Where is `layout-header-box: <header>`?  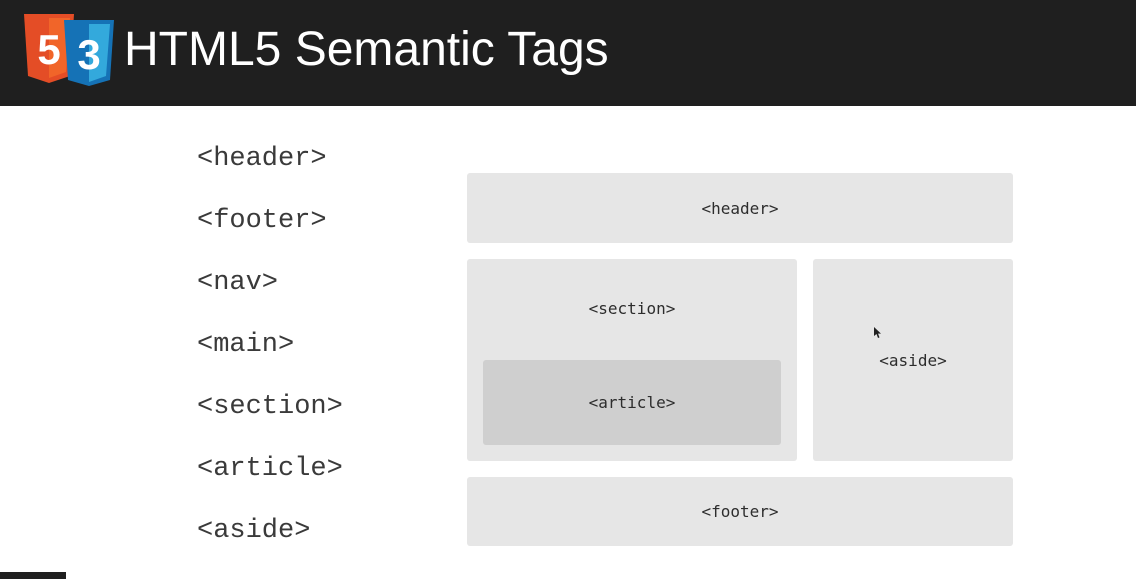 layout-header-box: <header> is located at coordinates (740, 208).